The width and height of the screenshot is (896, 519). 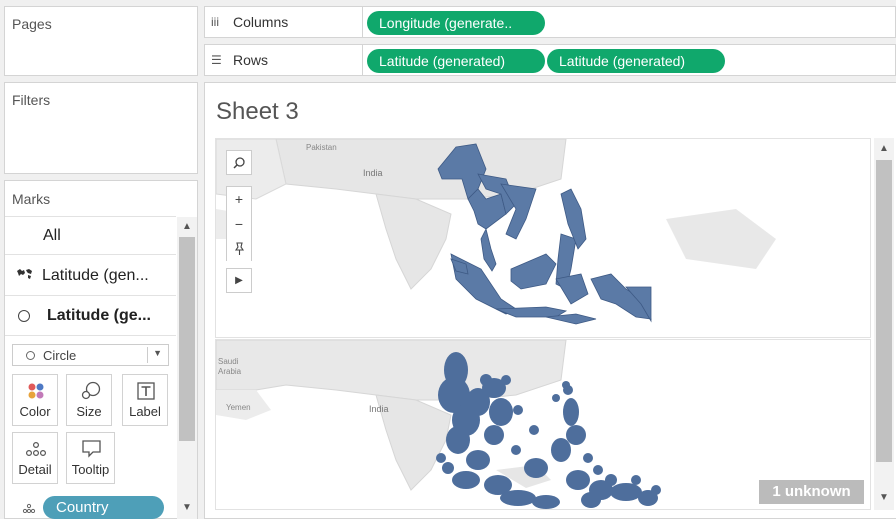 I want to click on detail-icon, so click(x=36, y=449).